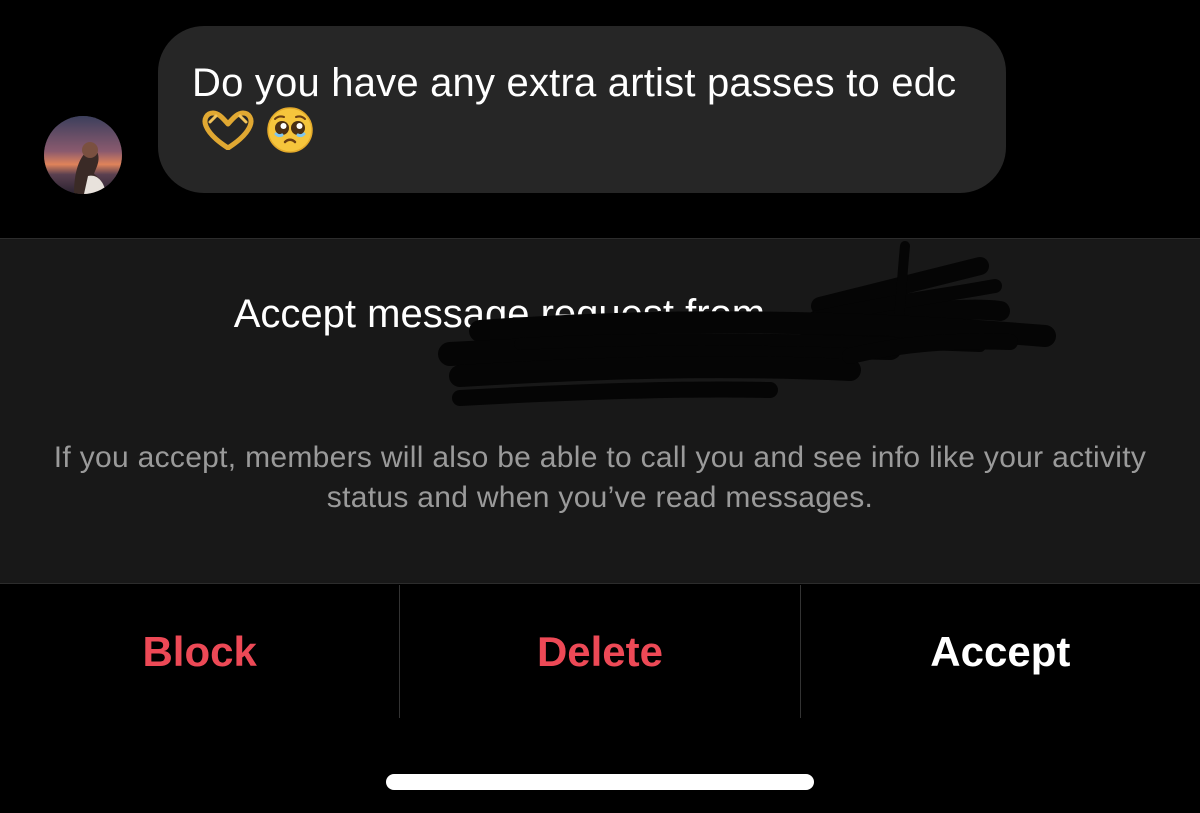  I want to click on home-indicator, so click(600, 782).